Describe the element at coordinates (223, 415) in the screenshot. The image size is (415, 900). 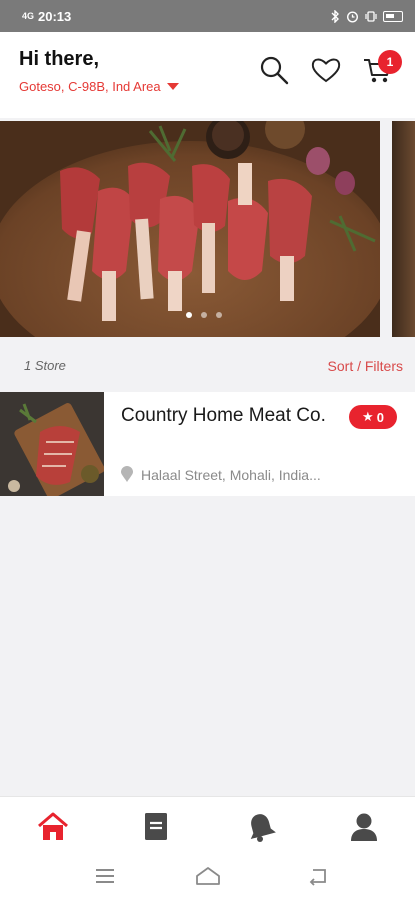
I see `store-name: Country Home Meat Co.` at that location.